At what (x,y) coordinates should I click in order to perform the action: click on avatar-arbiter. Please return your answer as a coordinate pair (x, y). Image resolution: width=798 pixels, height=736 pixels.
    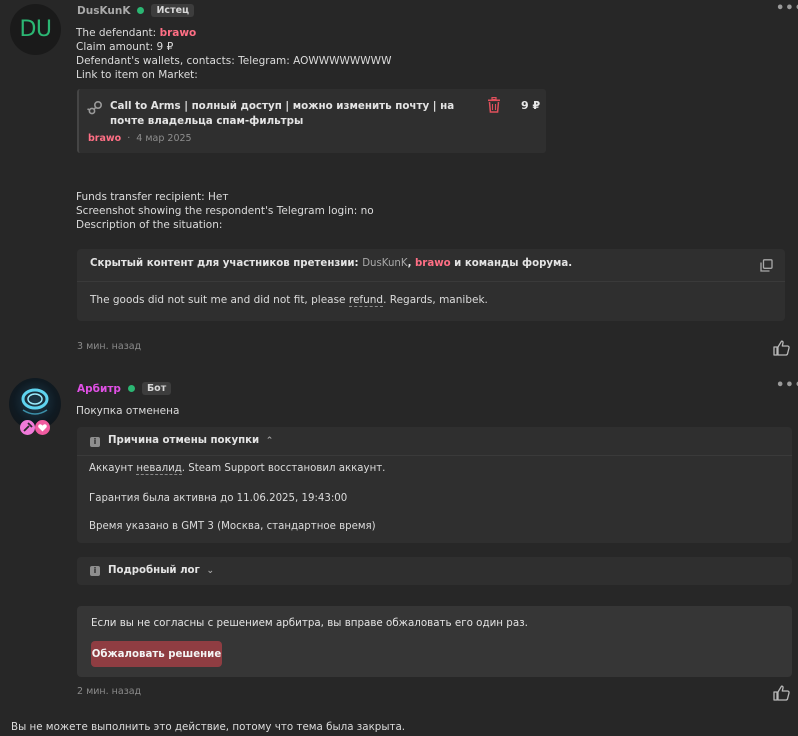
    Looking at the image, I should click on (35, 406).